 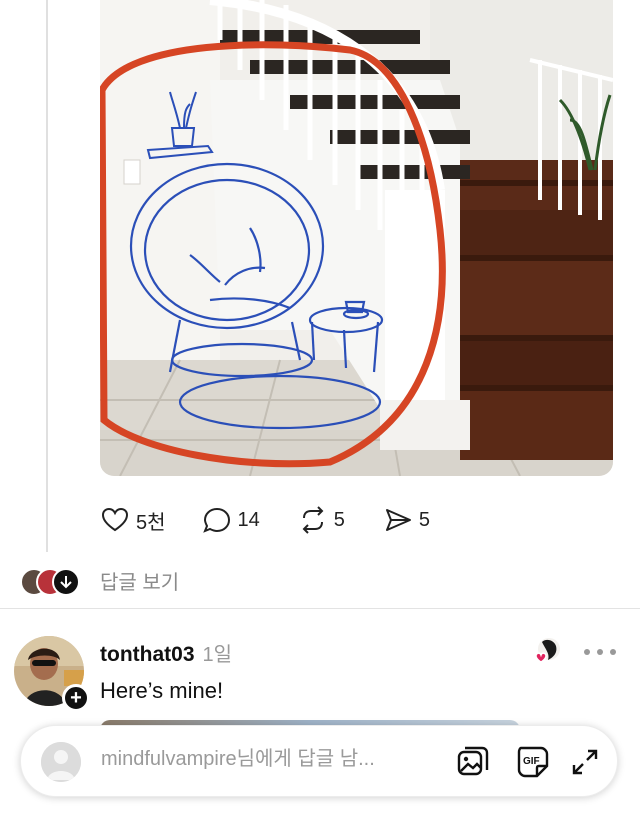 I want to click on comment-button: 14, so click(x=231, y=520).